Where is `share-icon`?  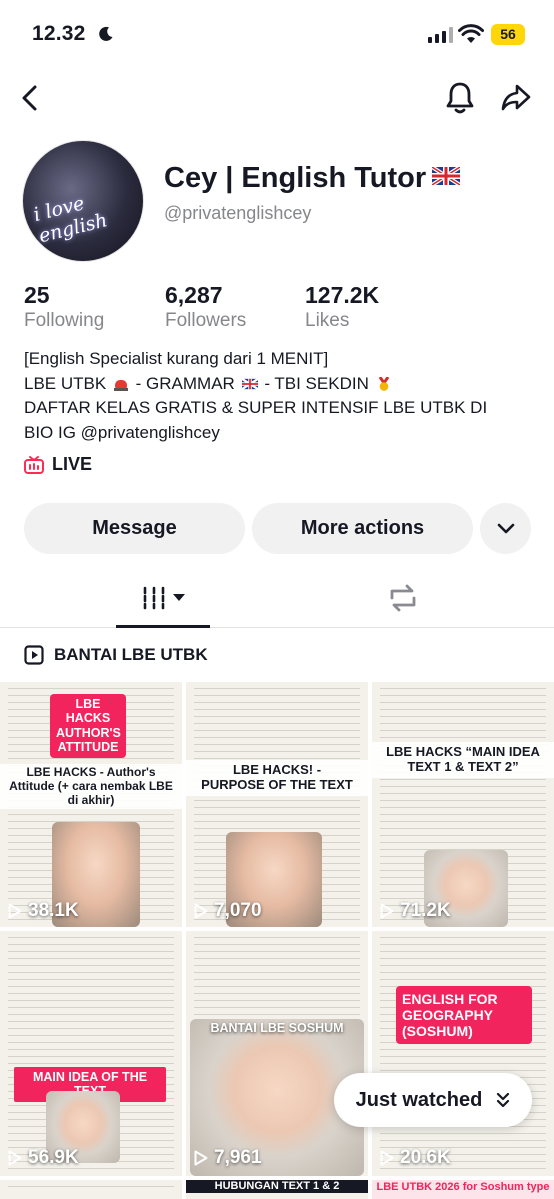 share-icon is located at coordinates (516, 98).